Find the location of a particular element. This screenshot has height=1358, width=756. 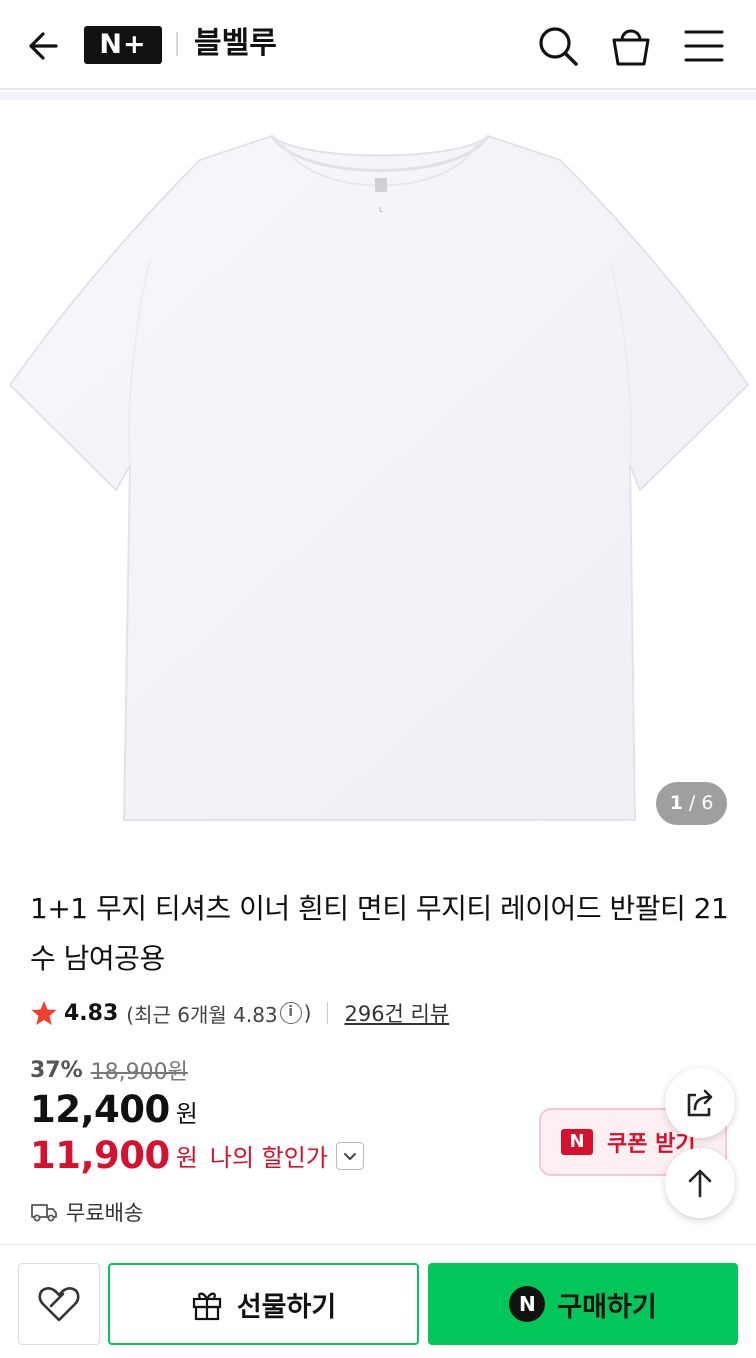

shipping-row: 무료배송 is located at coordinates (86, 1212).